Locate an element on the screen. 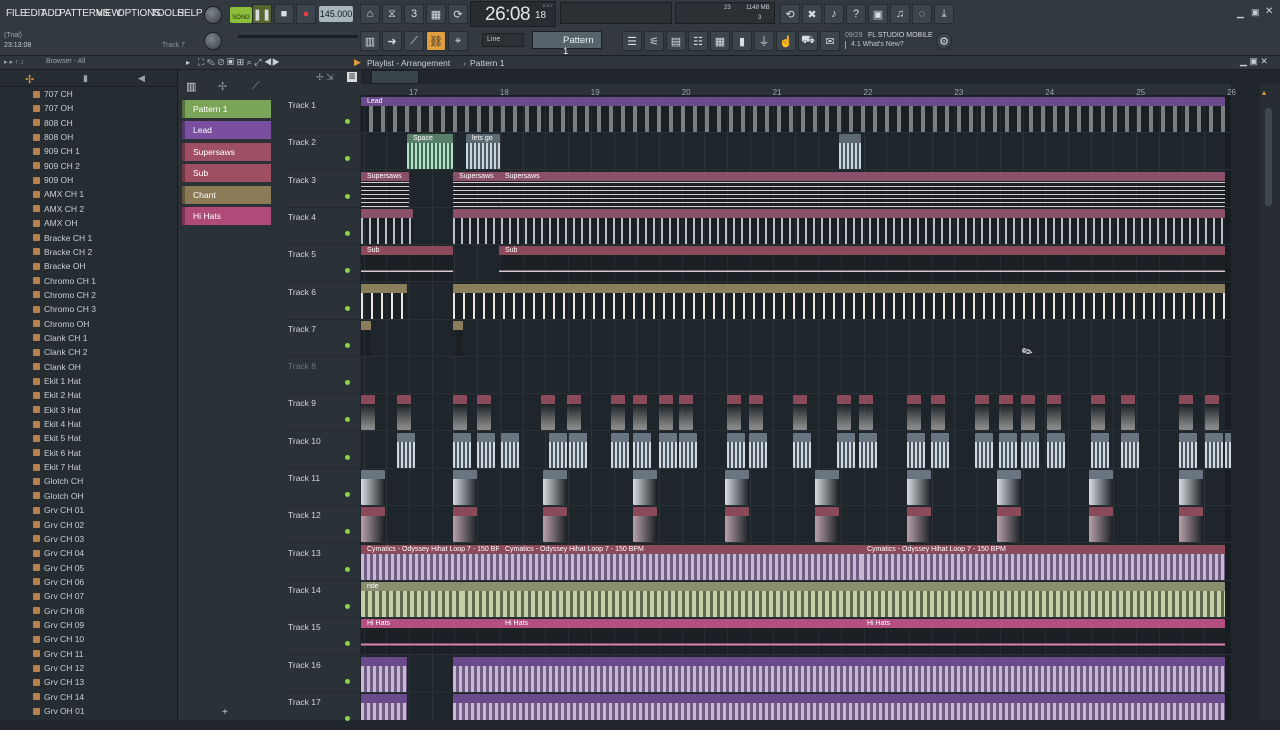 This screenshot has width=1280, height=730. master-pitch-knob is located at coordinates (213, 41).